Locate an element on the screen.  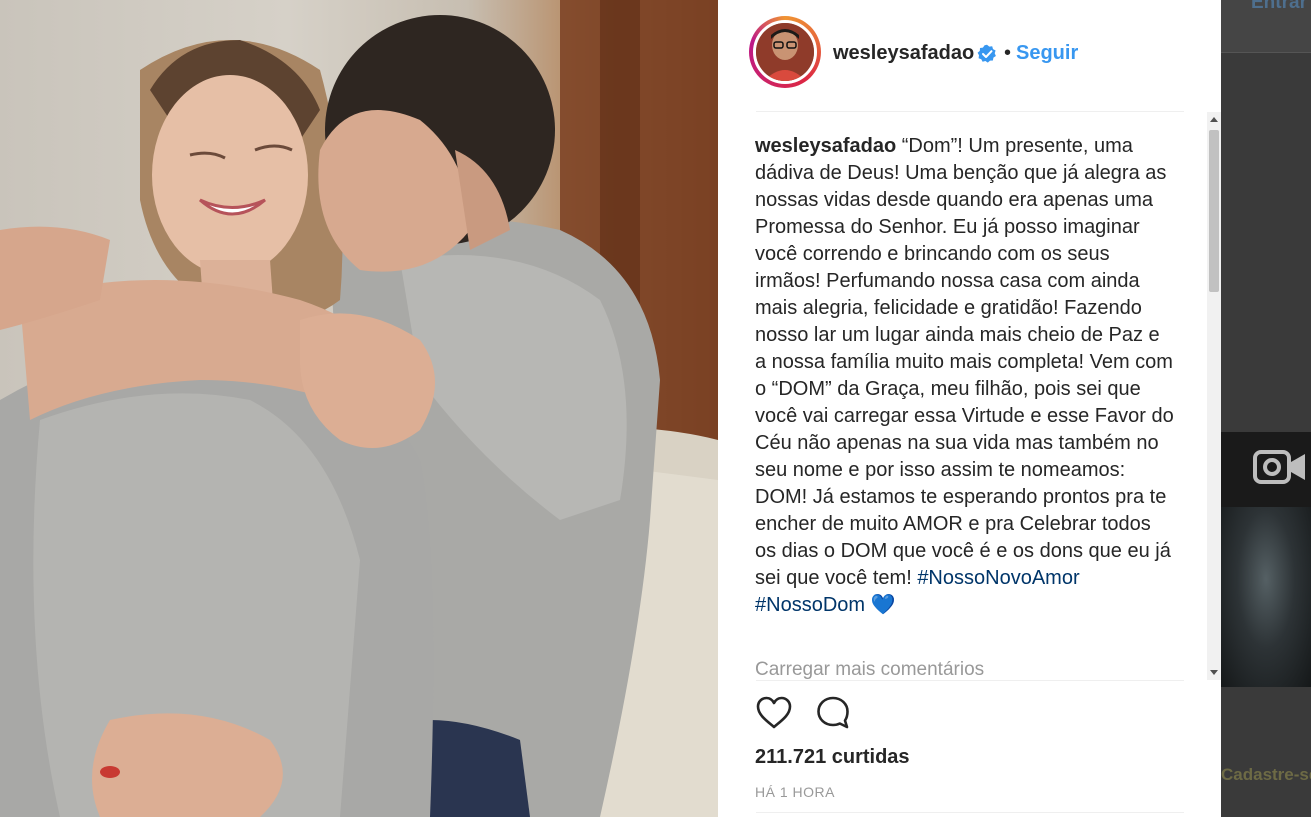
avatar-story-ring is located at coordinates (785, 52).